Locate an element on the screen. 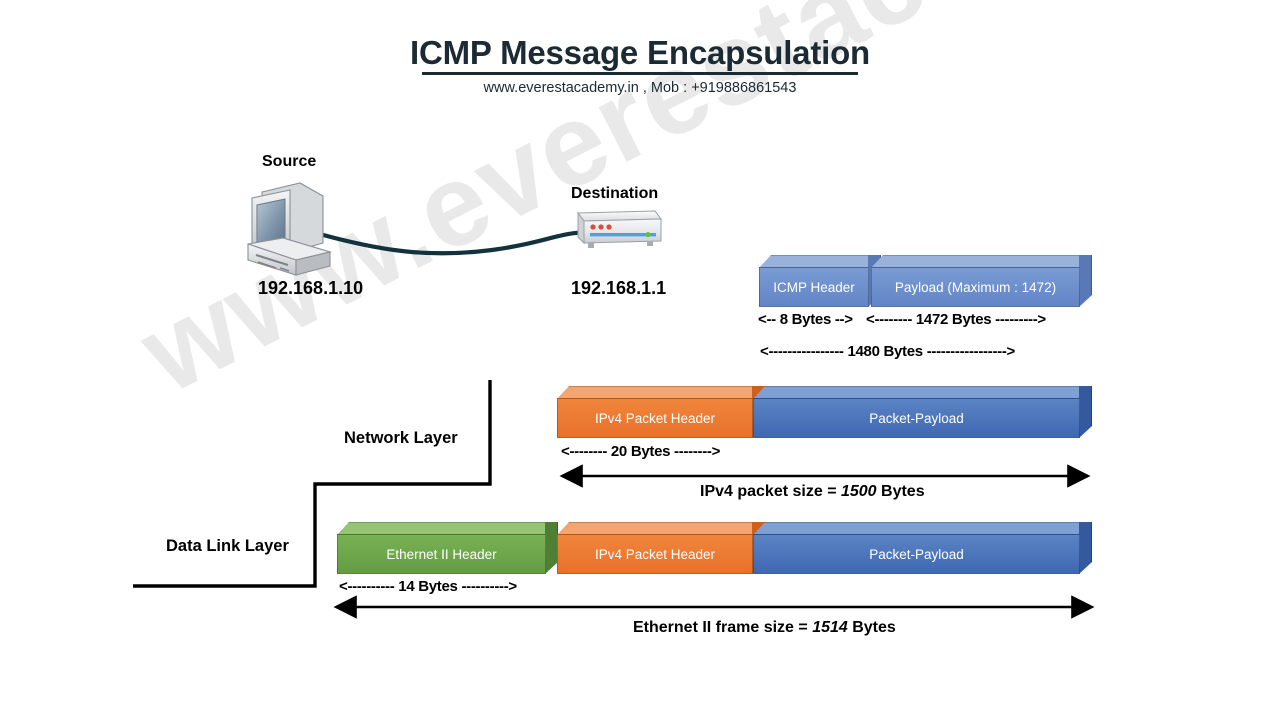  ethernet-frame-size-value: 1514 is located at coordinates (830, 627).